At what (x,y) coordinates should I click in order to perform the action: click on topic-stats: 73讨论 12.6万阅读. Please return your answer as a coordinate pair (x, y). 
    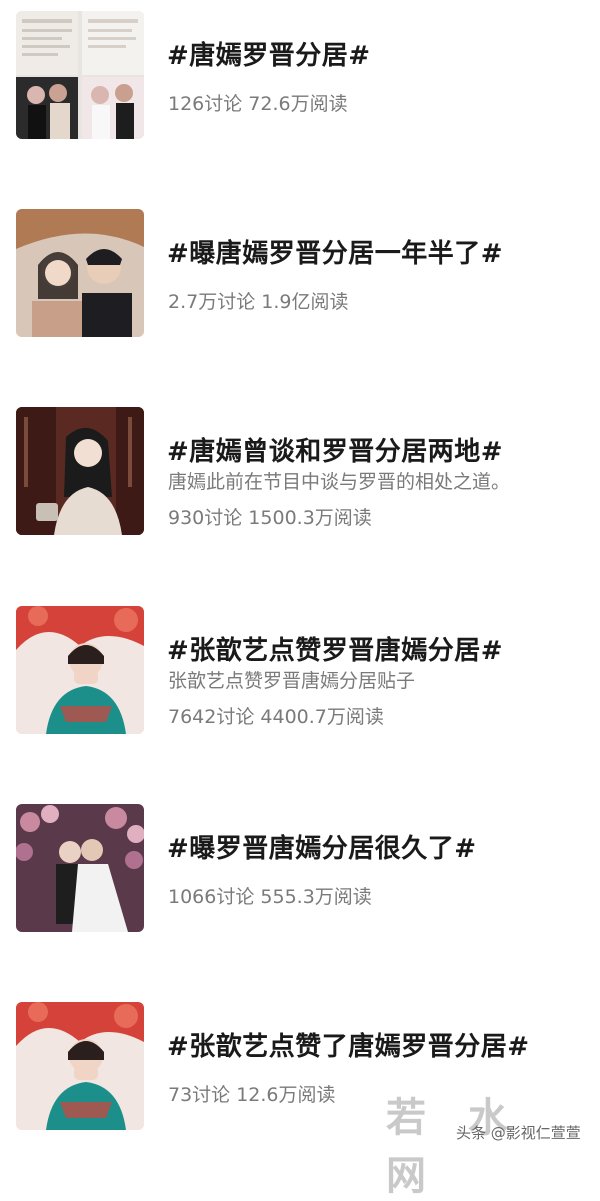
    Looking at the image, I should click on (252, 1095).